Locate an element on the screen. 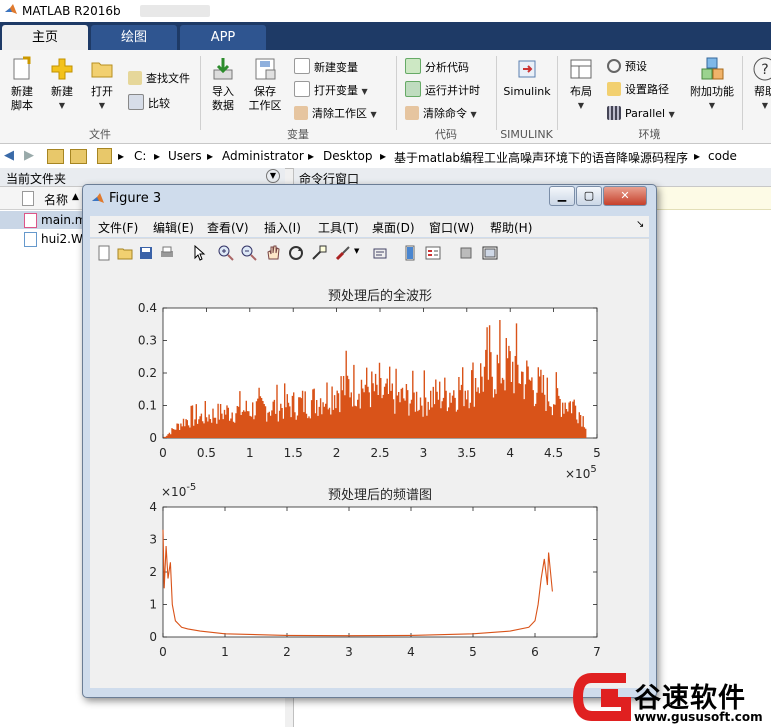 This screenshot has height=727, width=771. print-icon is located at coordinates (167, 253).